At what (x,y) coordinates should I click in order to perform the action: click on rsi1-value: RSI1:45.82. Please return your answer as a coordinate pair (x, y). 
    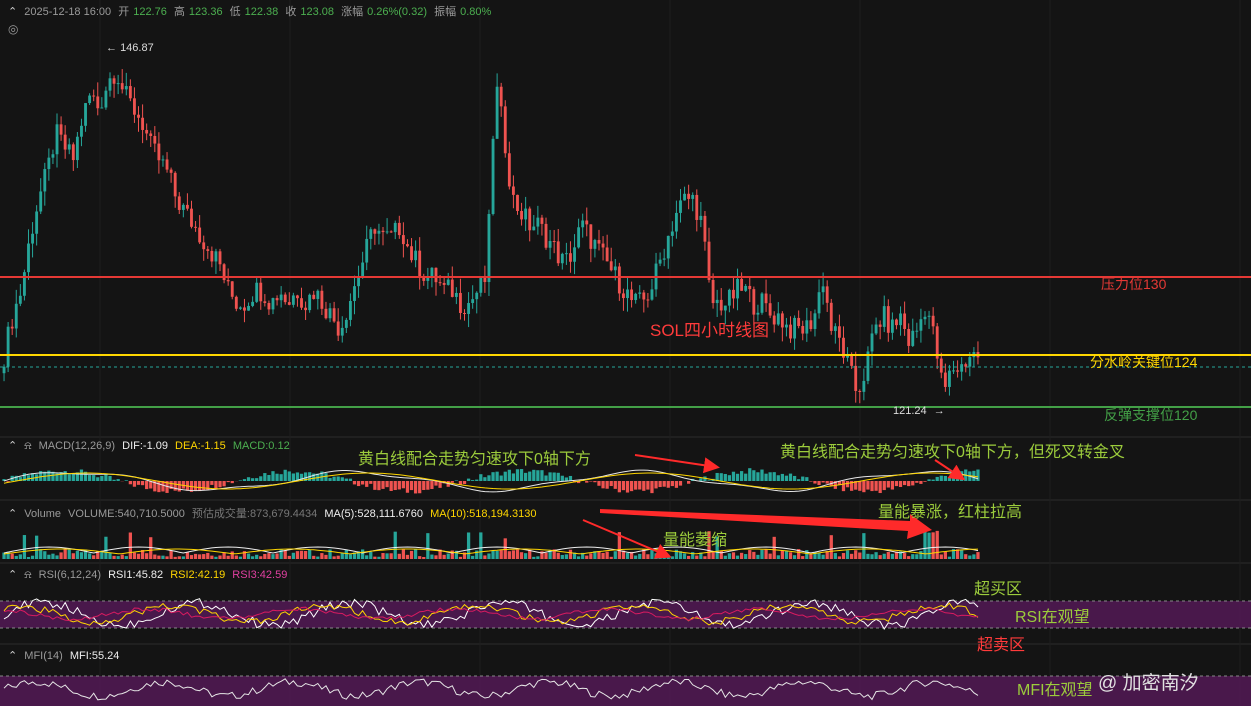
    Looking at the image, I should click on (136, 575).